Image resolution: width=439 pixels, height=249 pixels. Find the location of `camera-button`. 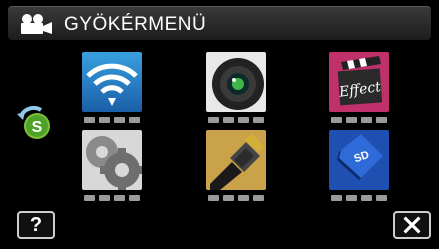

camera-button is located at coordinates (236, 82).